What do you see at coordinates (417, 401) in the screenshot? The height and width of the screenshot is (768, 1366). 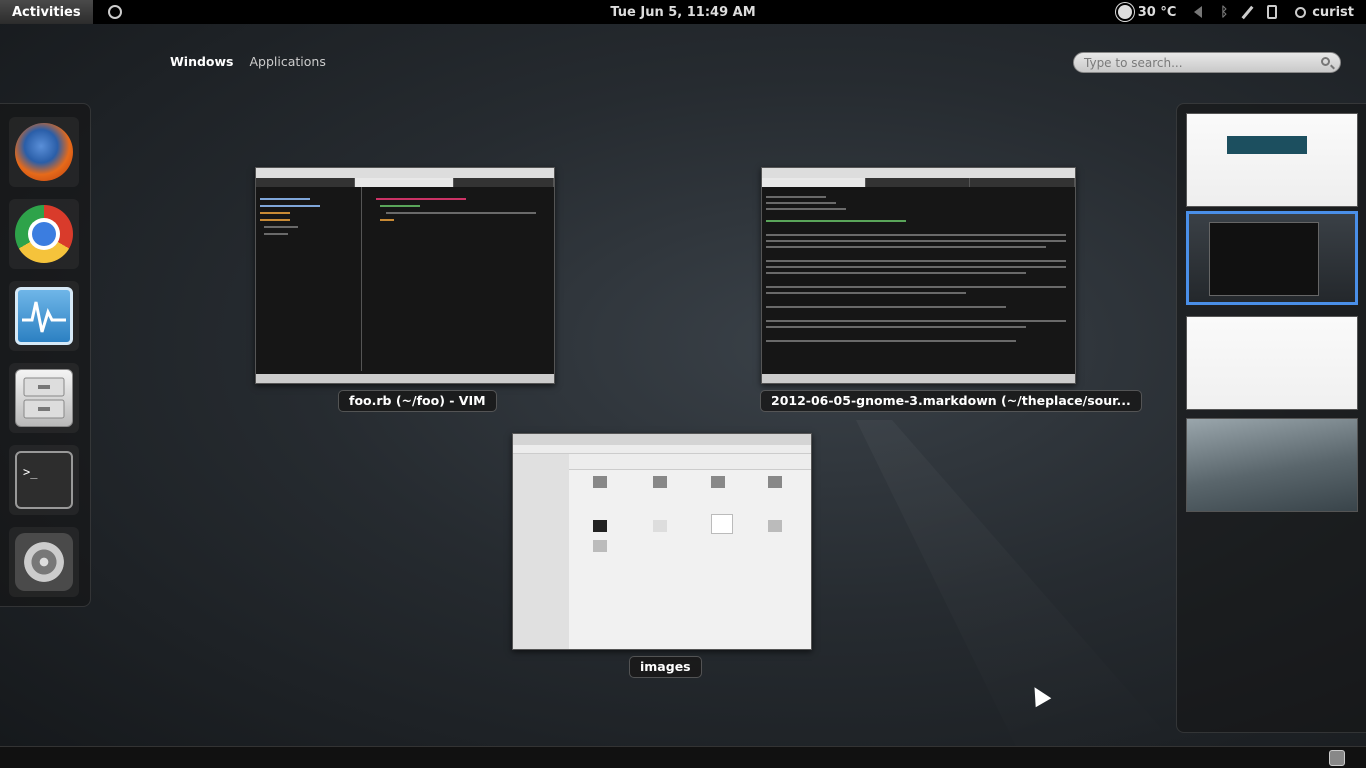 I see `window-caption-vim-foo: foo.rb (~/foo) - VIM` at bounding box center [417, 401].